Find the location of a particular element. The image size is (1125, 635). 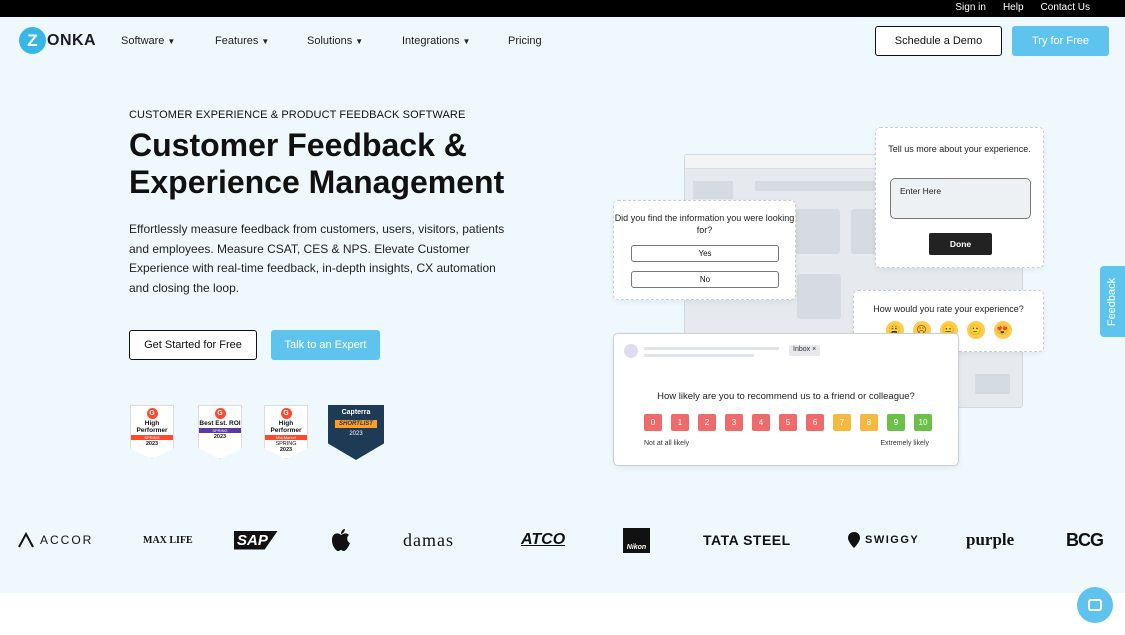

chat-launcher-button is located at coordinates (1095, 605).